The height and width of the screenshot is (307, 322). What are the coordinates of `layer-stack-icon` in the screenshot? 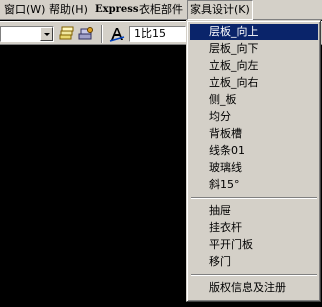 It's located at (67, 34).